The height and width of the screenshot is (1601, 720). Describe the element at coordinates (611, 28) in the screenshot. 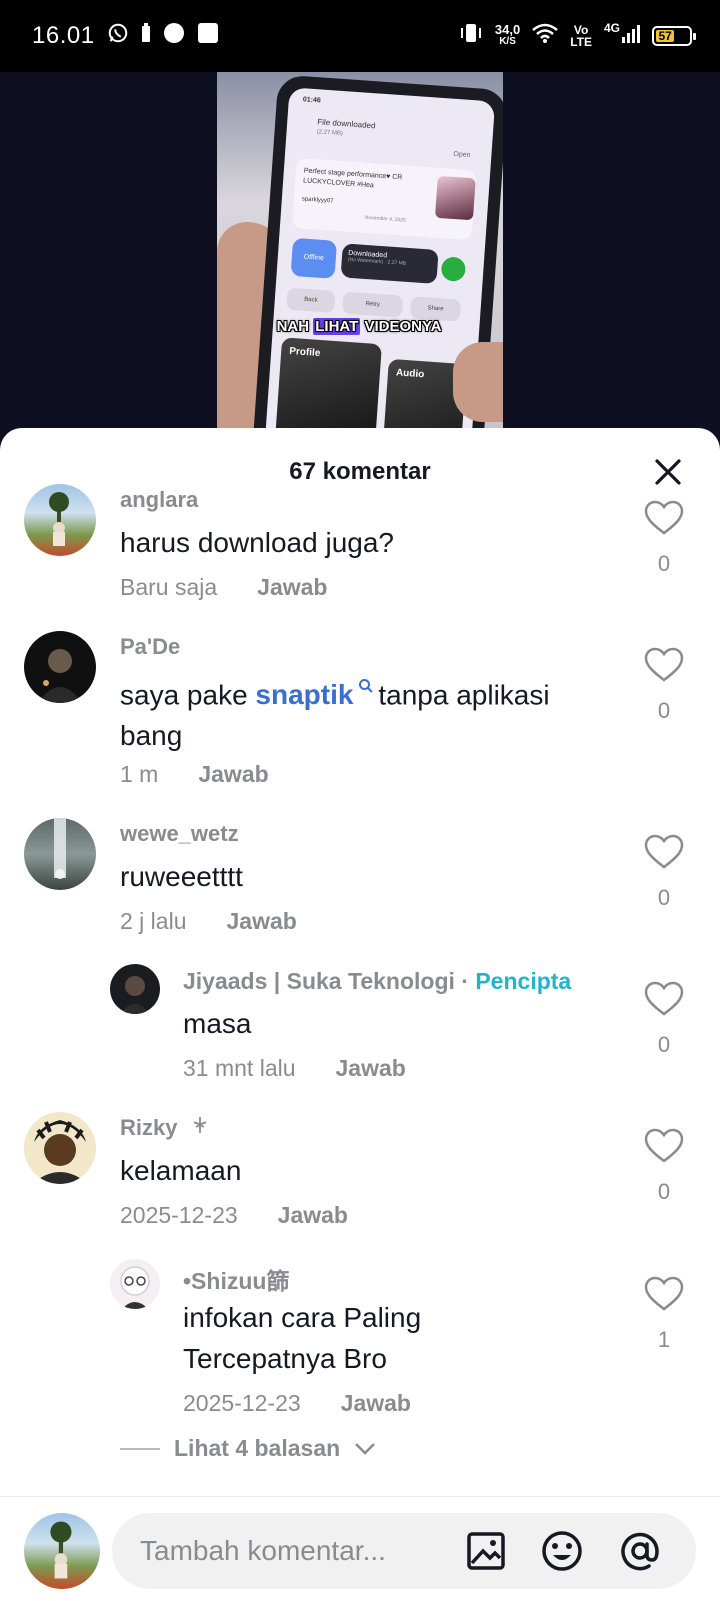

I see `network-type: 4G` at that location.